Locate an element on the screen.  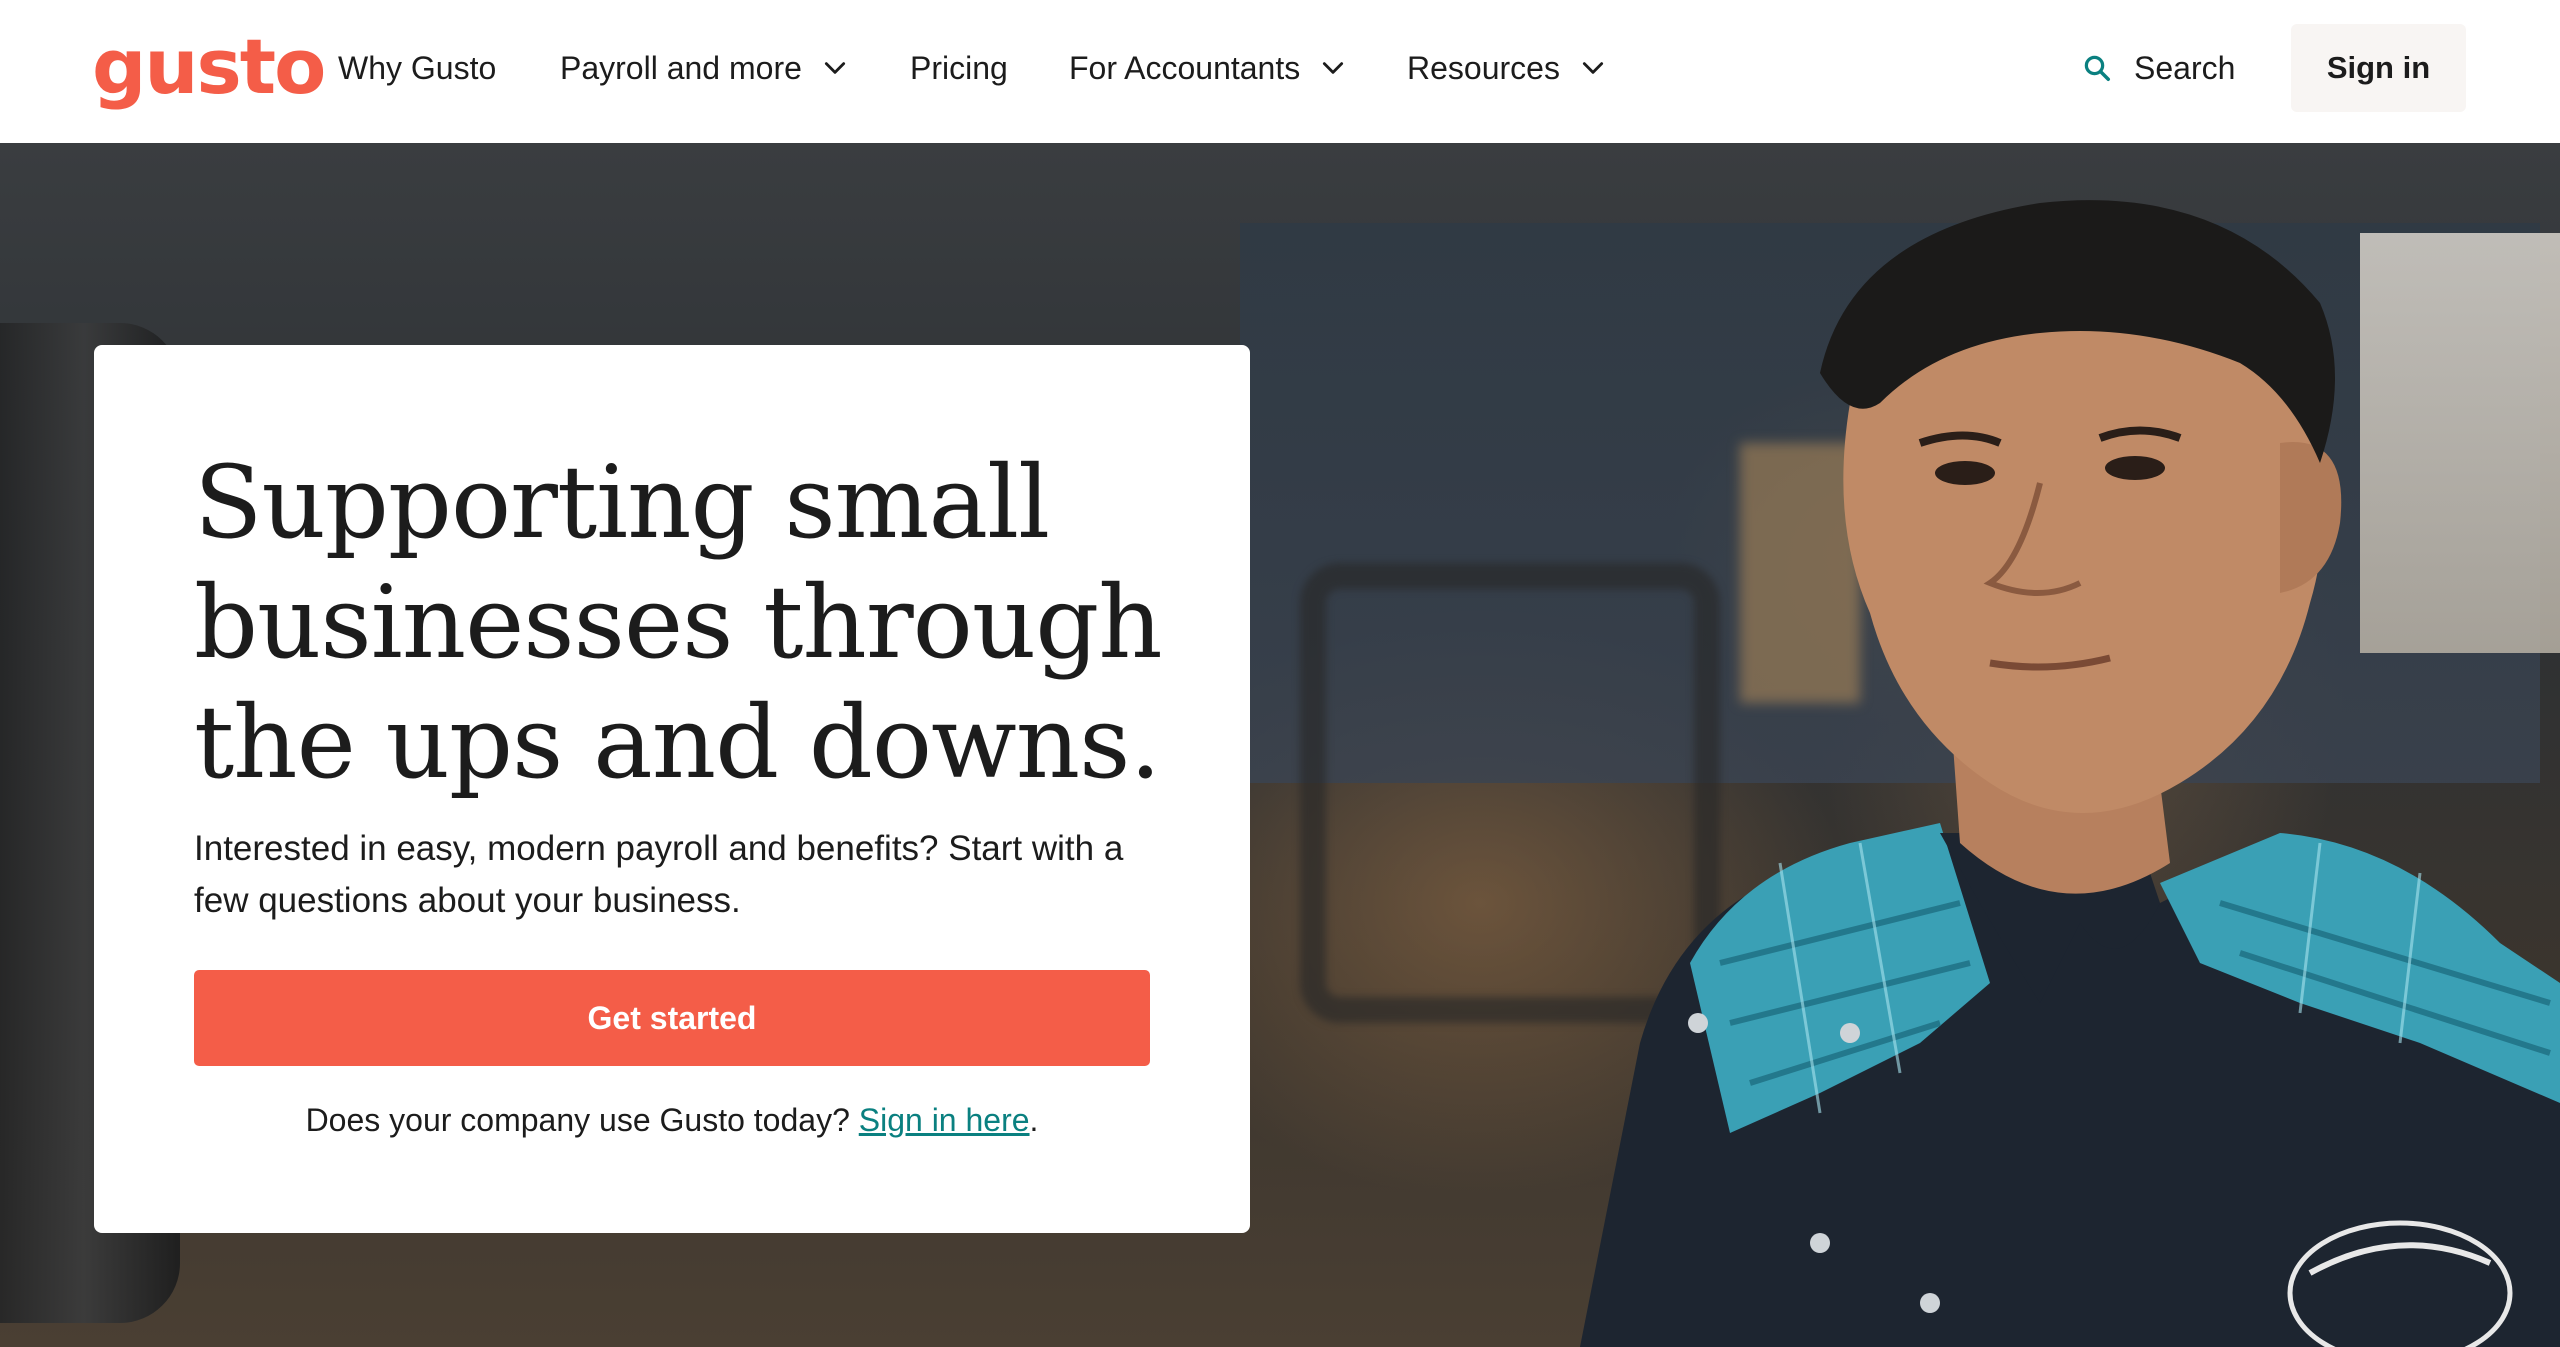
gusto-logo: gusto is located at coordinates (209, 67).